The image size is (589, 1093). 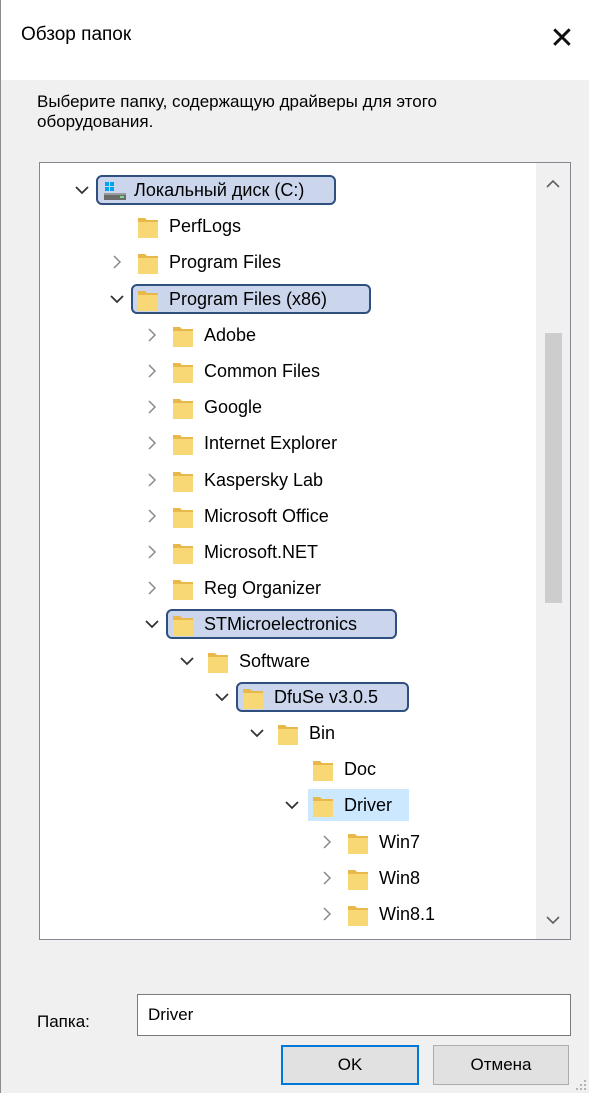 I want to click on tree-item-label: Локальный диск (C:), so click(x=219, y=190).